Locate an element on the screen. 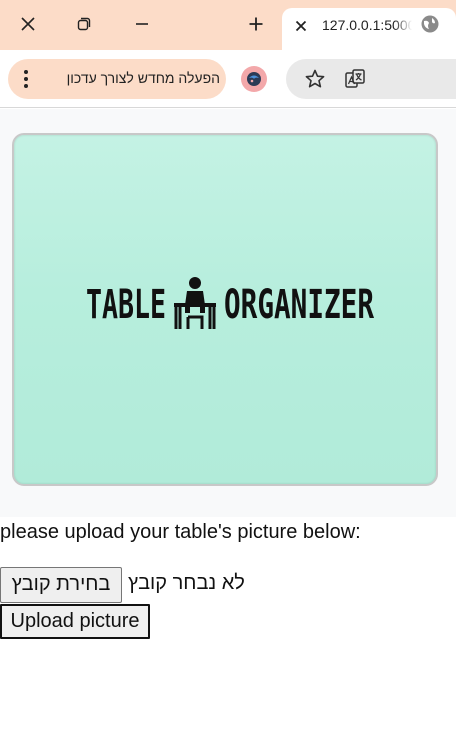 The height and width of the screenshot is (731, 456). logo-graphic: TABLE ORGANIZER is located at coordinates (230, 303).